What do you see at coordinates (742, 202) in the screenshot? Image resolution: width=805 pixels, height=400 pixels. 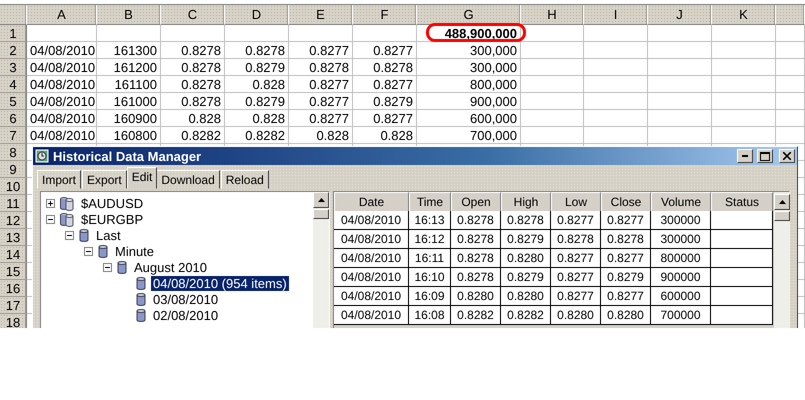 I see `column-header: Status` at bounding box center [742, 202].